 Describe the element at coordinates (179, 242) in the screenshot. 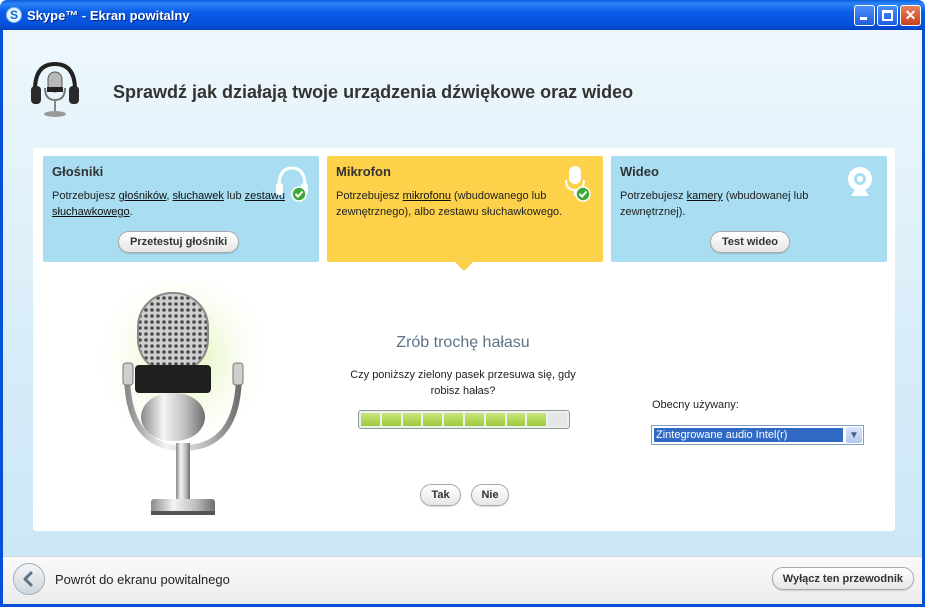

I see `test-speakers-button: Przetestuj głośniki` at that location.